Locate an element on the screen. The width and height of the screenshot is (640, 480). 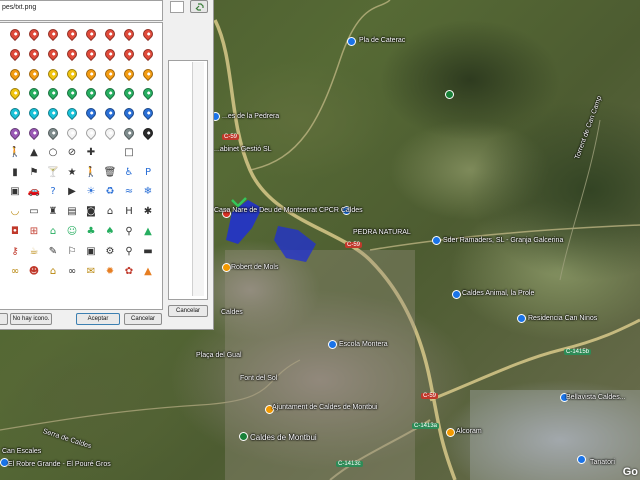
icon-option-bus-icon: ▣ is located at coordinates (15, 192).